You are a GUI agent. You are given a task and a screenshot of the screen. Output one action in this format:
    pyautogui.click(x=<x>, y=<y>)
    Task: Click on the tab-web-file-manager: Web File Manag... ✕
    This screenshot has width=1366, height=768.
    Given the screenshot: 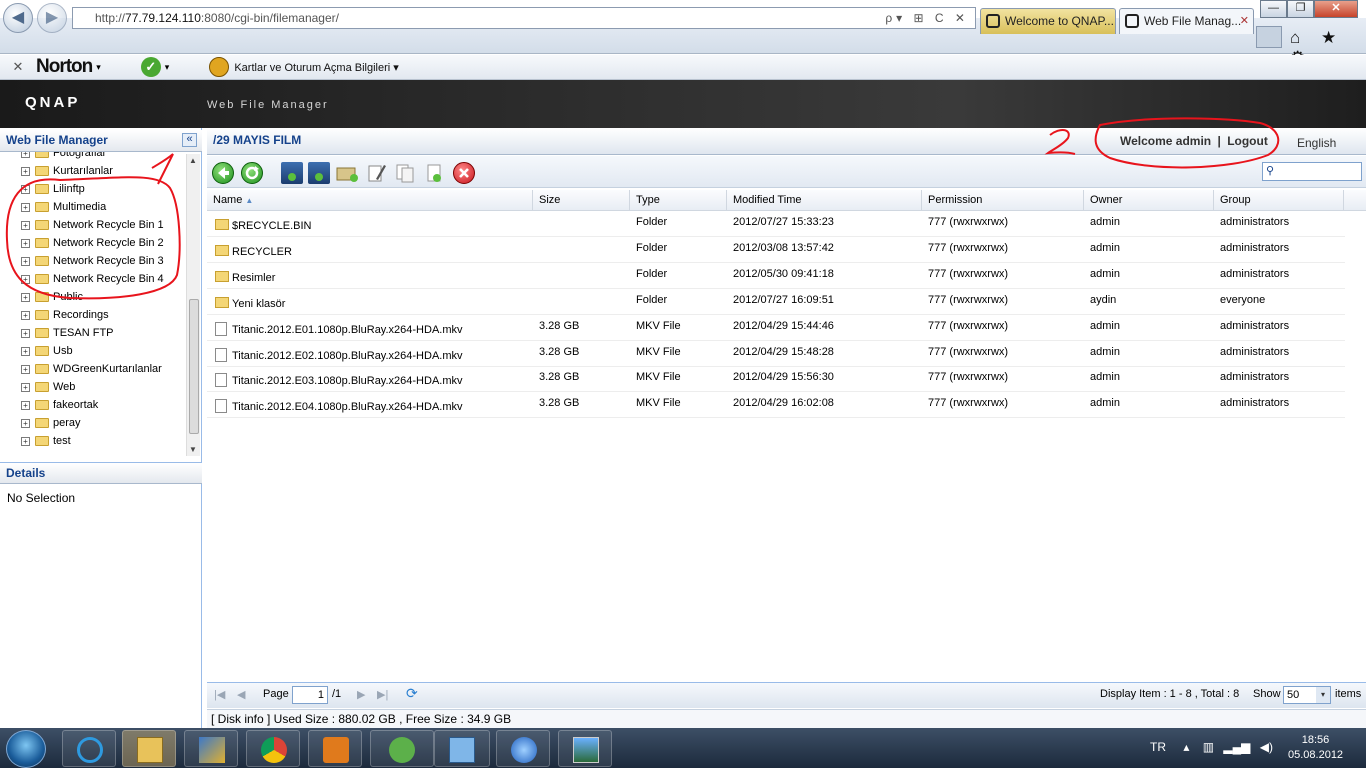 What is the action you would take?
    pyautogui.click(x=1186, y=21)
    